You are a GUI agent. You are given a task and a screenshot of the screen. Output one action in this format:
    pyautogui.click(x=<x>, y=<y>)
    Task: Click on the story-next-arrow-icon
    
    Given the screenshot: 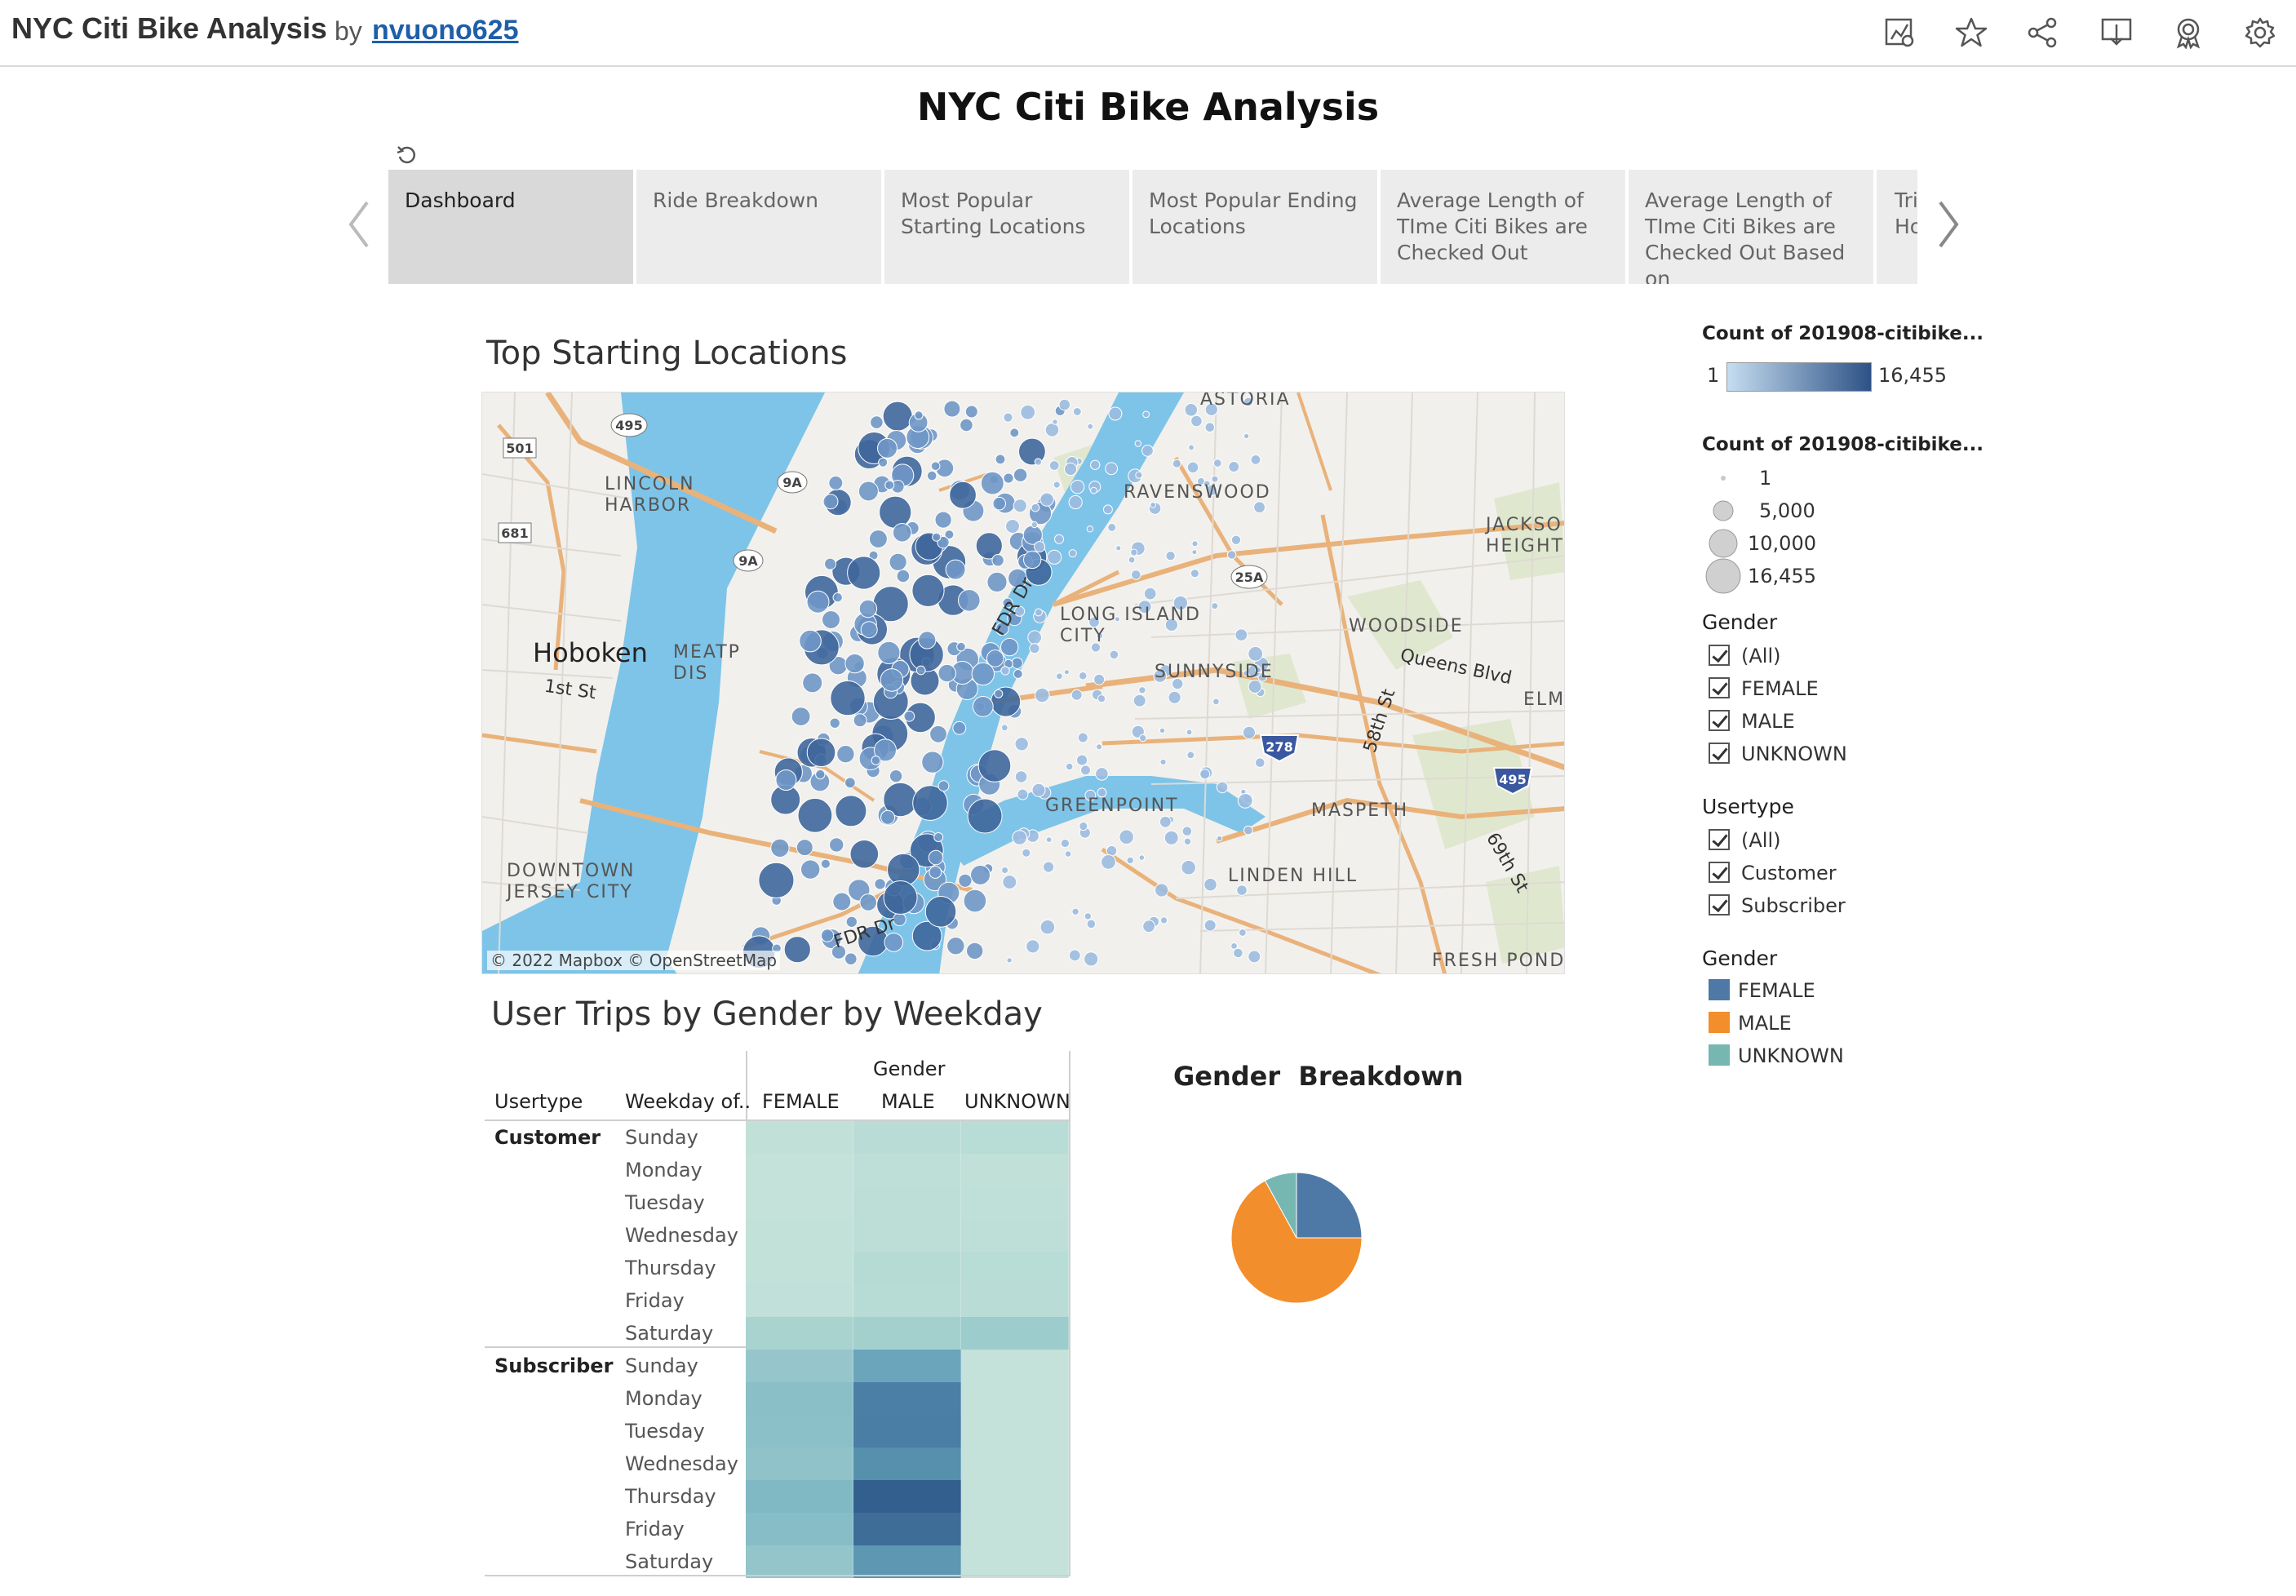 What is the action you would take?
    pyautogui.click(x=1948, y=224)
    